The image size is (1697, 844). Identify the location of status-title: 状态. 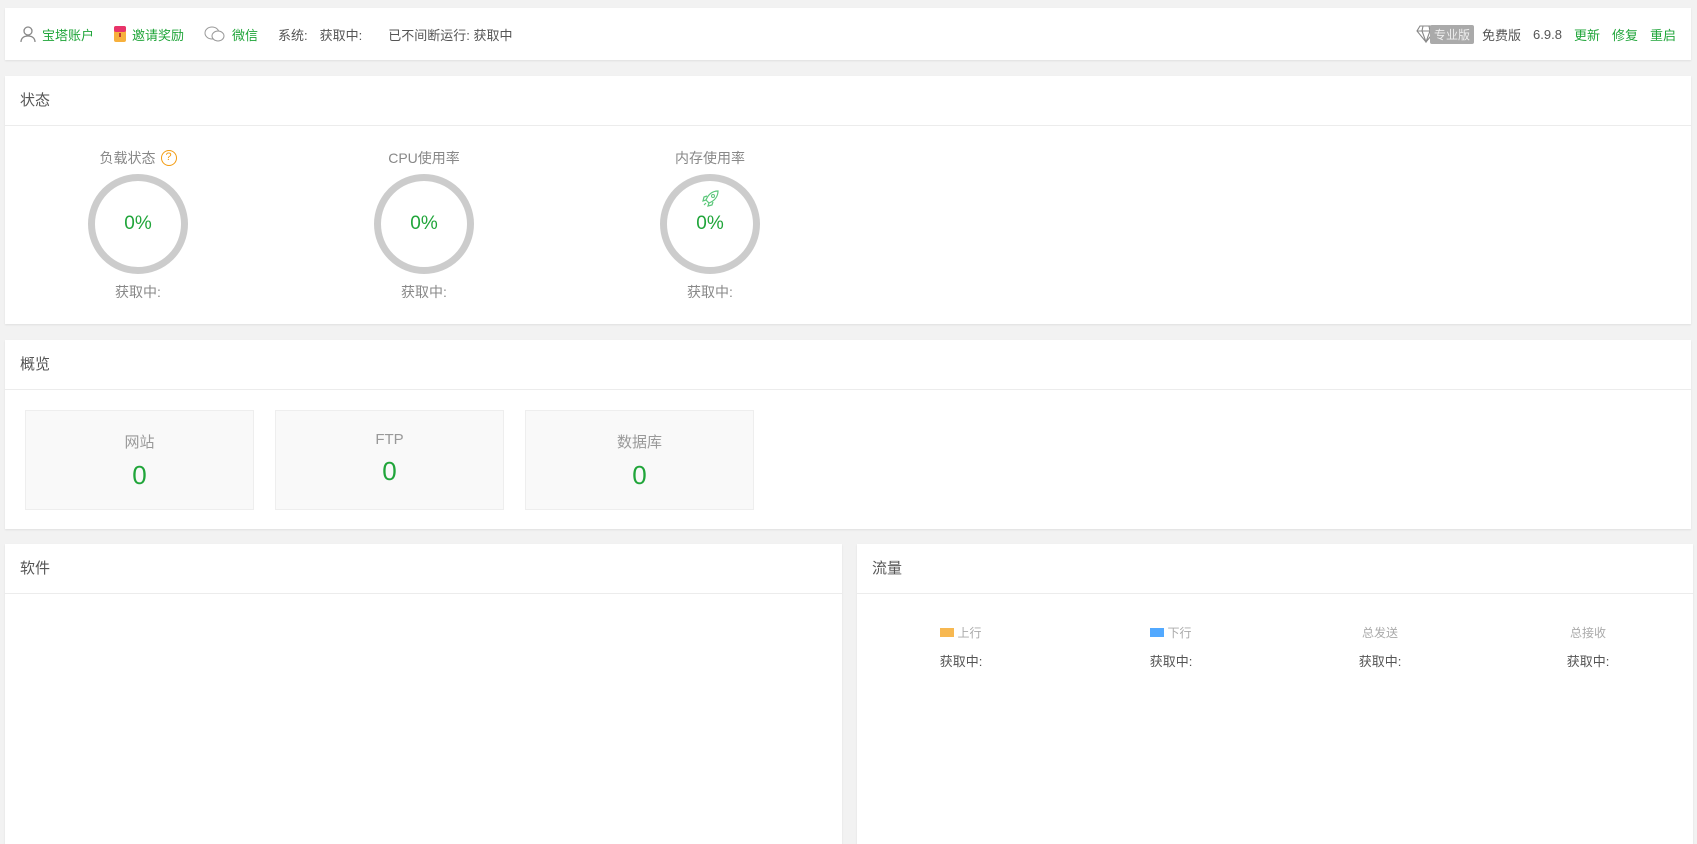
(848, 101).